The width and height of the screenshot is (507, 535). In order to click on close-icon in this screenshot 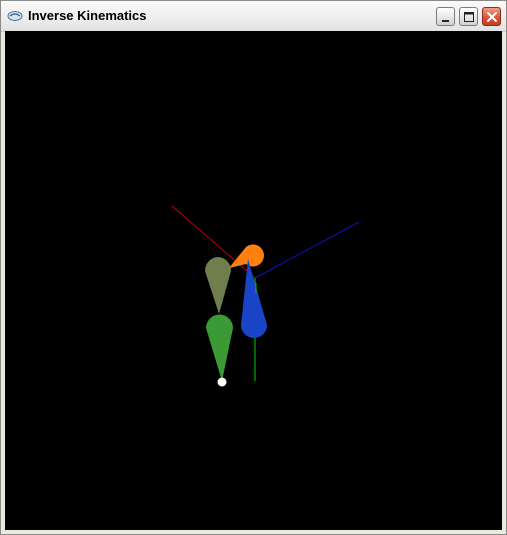, I will do `click(492, 17)`.